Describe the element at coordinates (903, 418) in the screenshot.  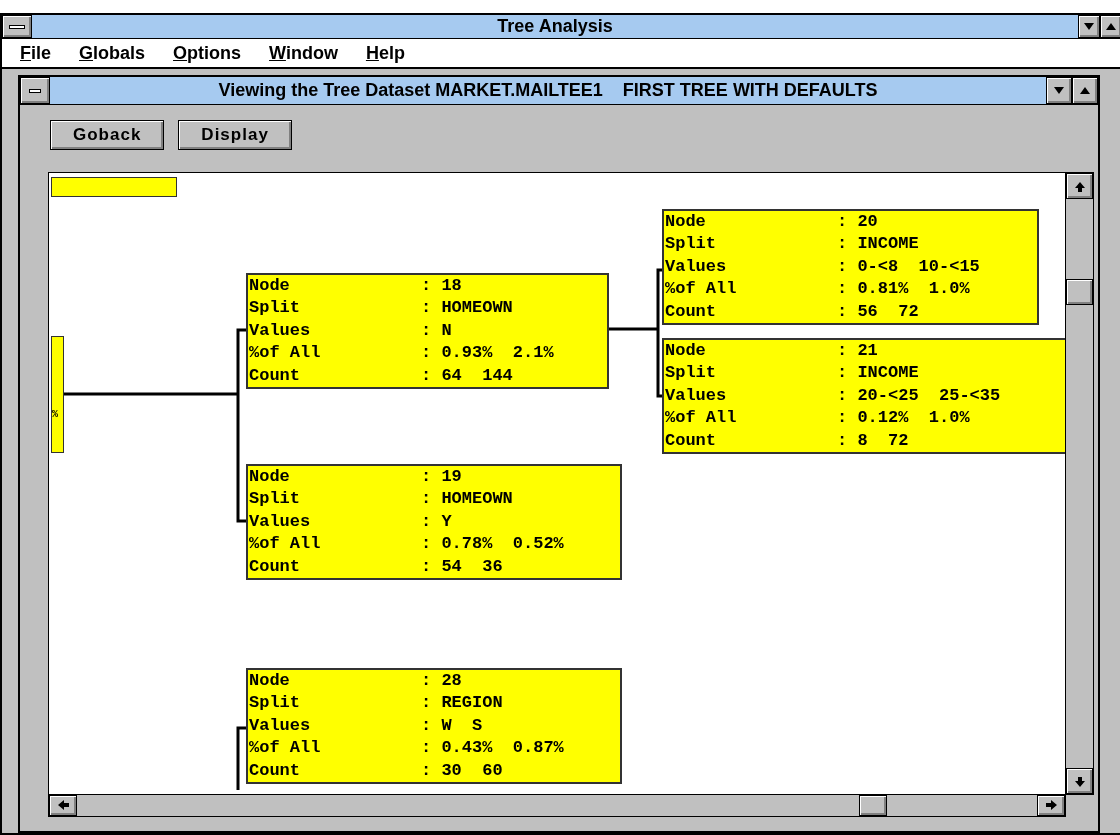
I see `node-value: : 0.12% 1.0%` at that location.